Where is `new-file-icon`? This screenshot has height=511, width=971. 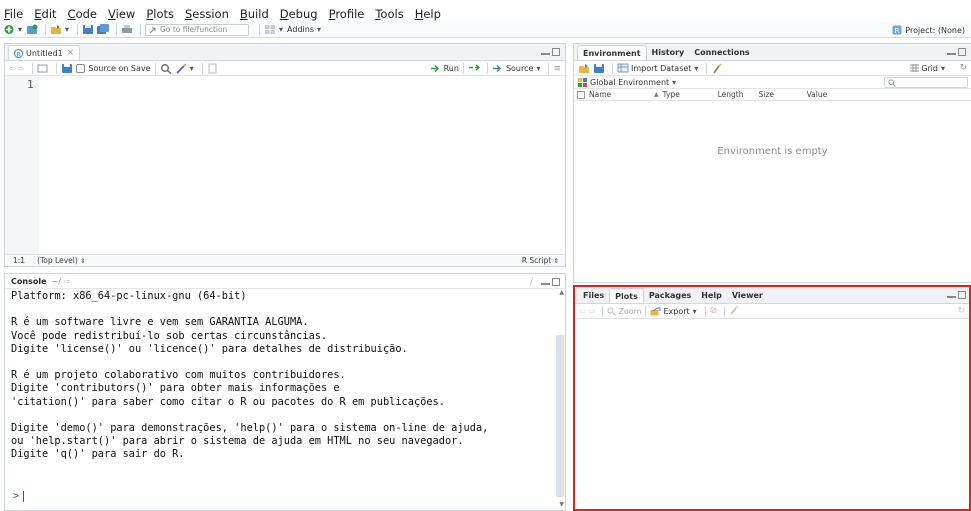 new-file-icon is located at coordinates (9, 29).